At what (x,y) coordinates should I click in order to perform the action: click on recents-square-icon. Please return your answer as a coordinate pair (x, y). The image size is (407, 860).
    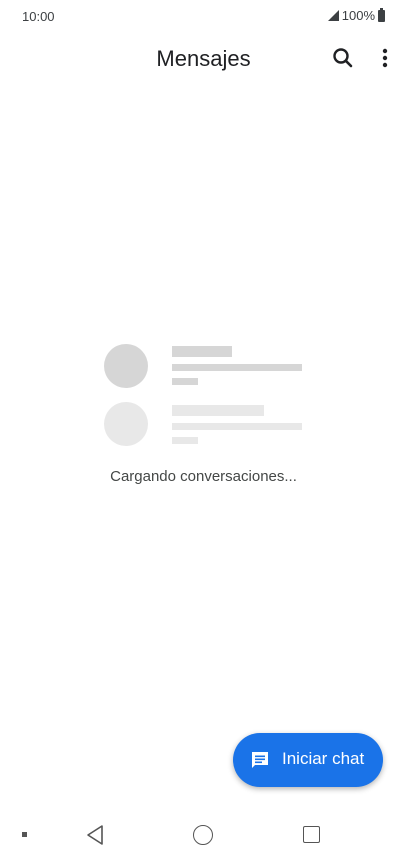
    Looking at the image, I should click on (311, 834).